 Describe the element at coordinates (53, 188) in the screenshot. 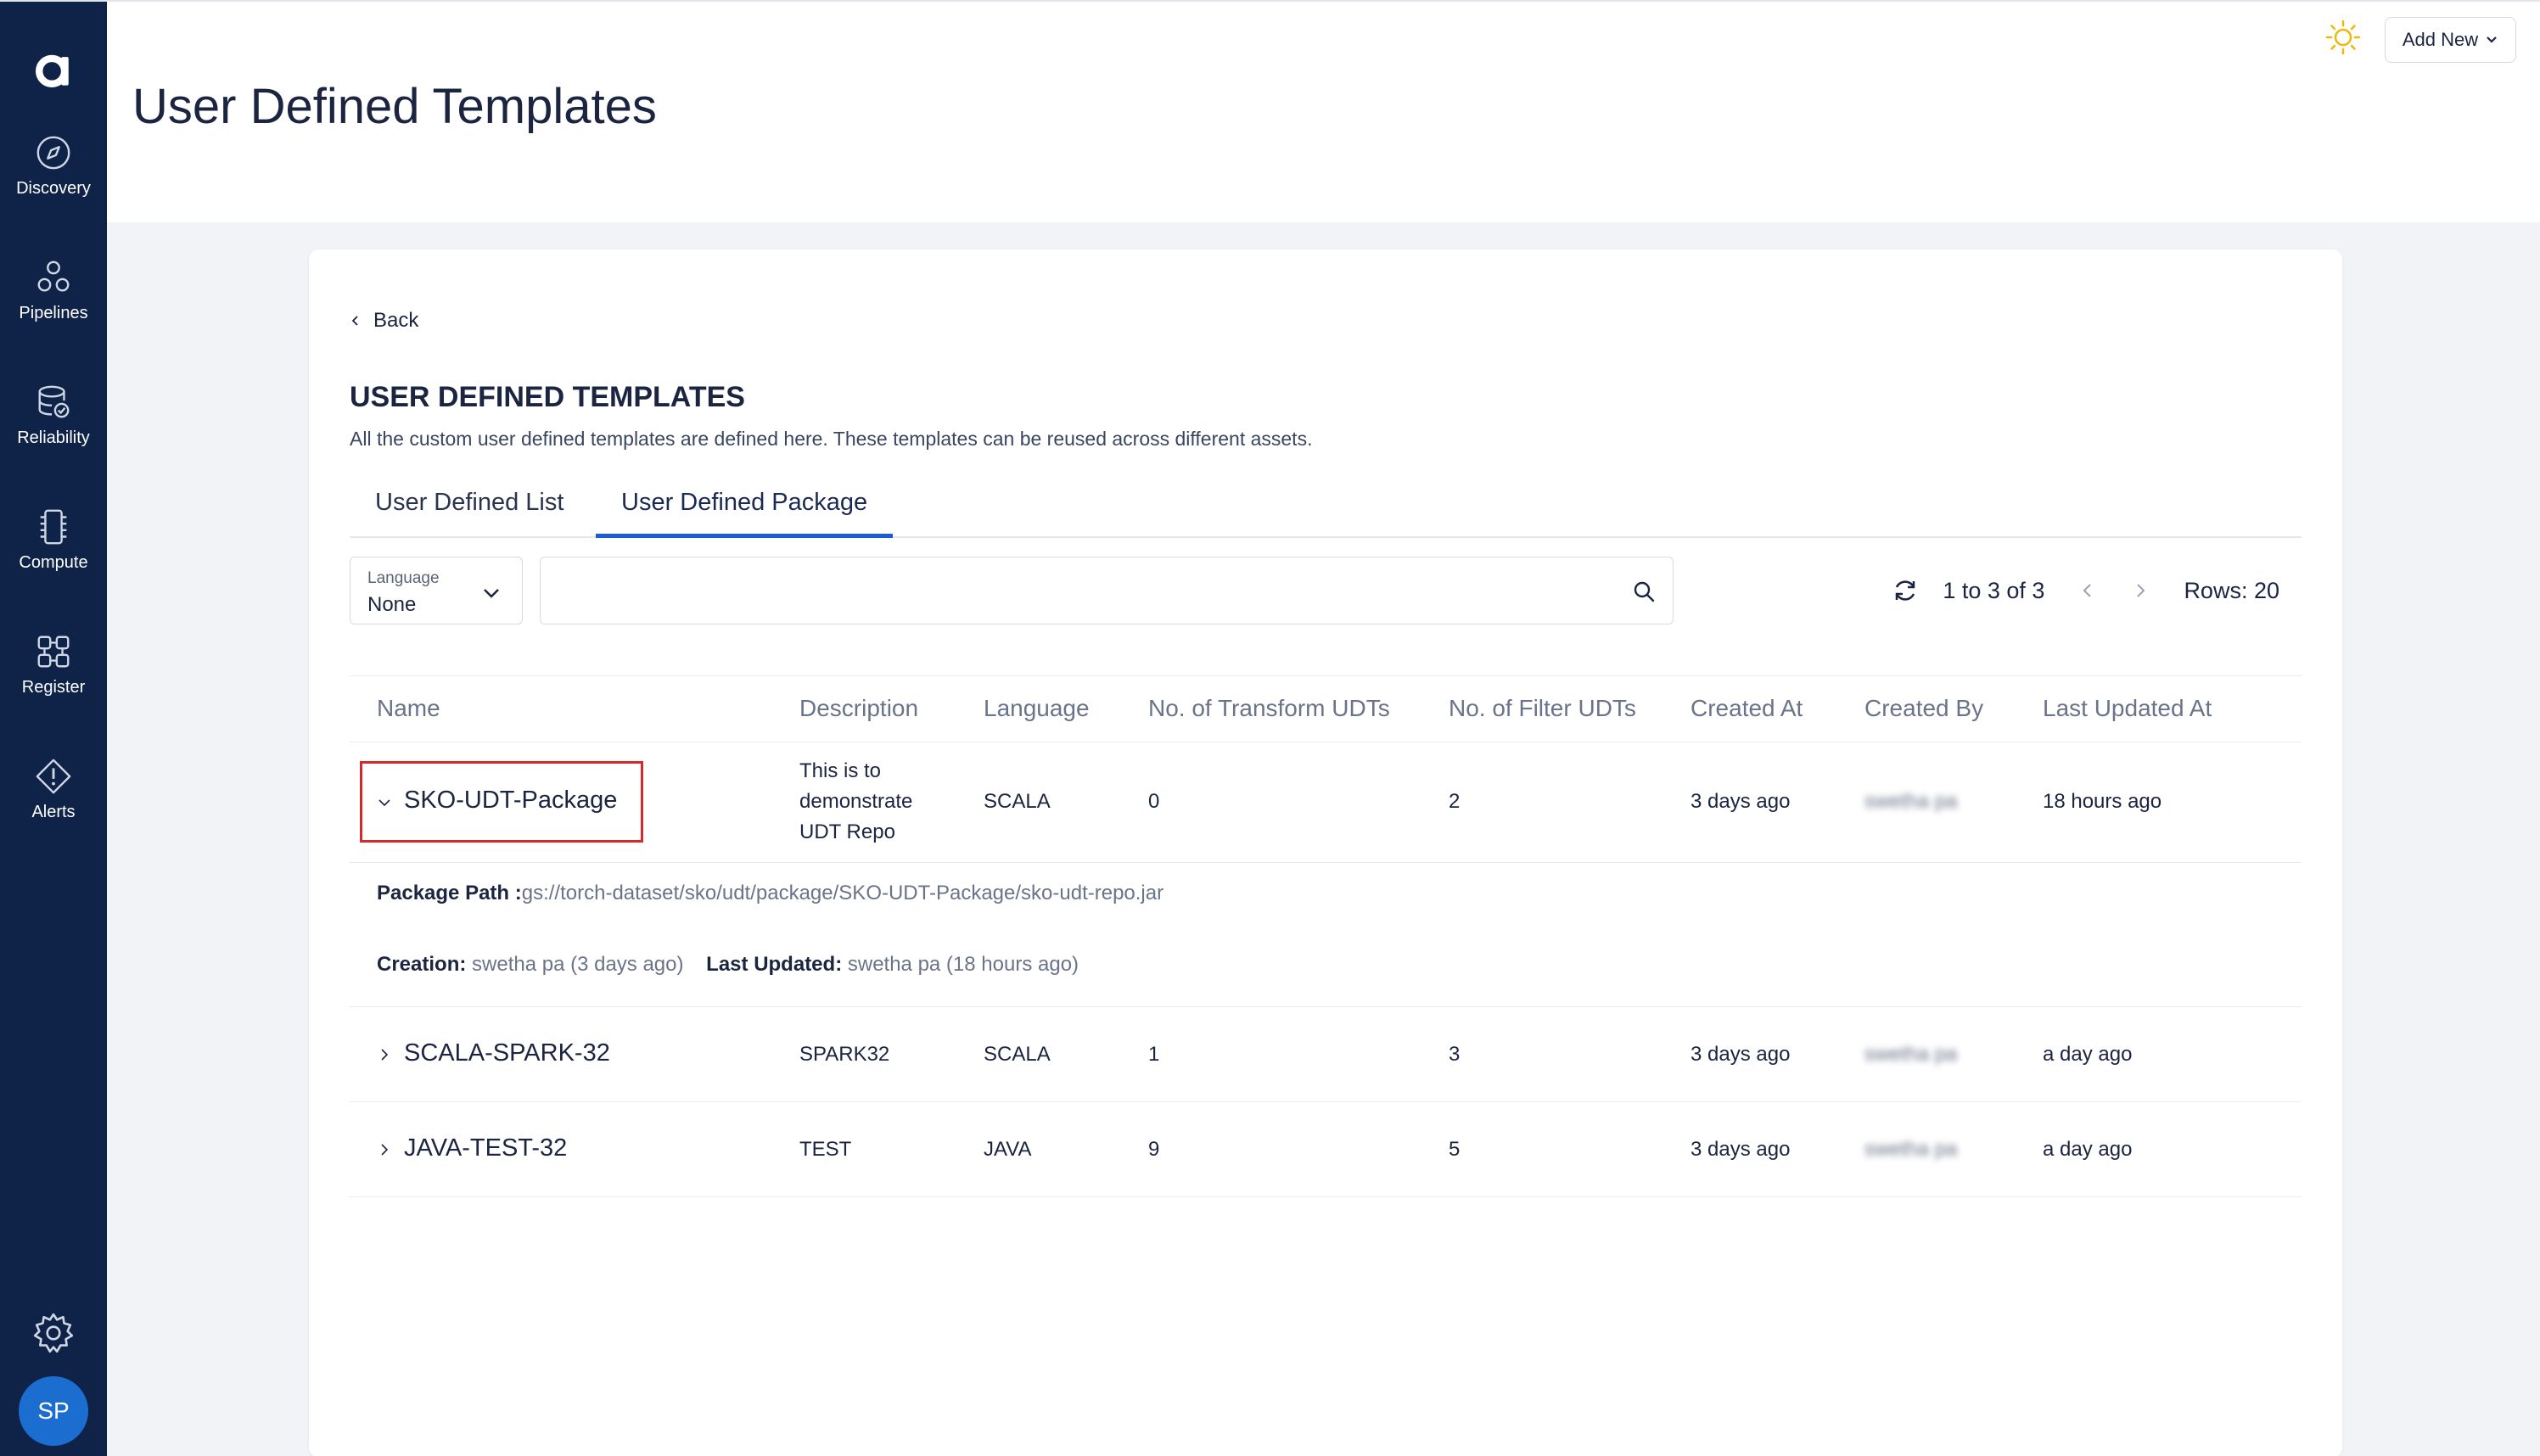

I see `sidebar-item-label: Discovery` at that location.